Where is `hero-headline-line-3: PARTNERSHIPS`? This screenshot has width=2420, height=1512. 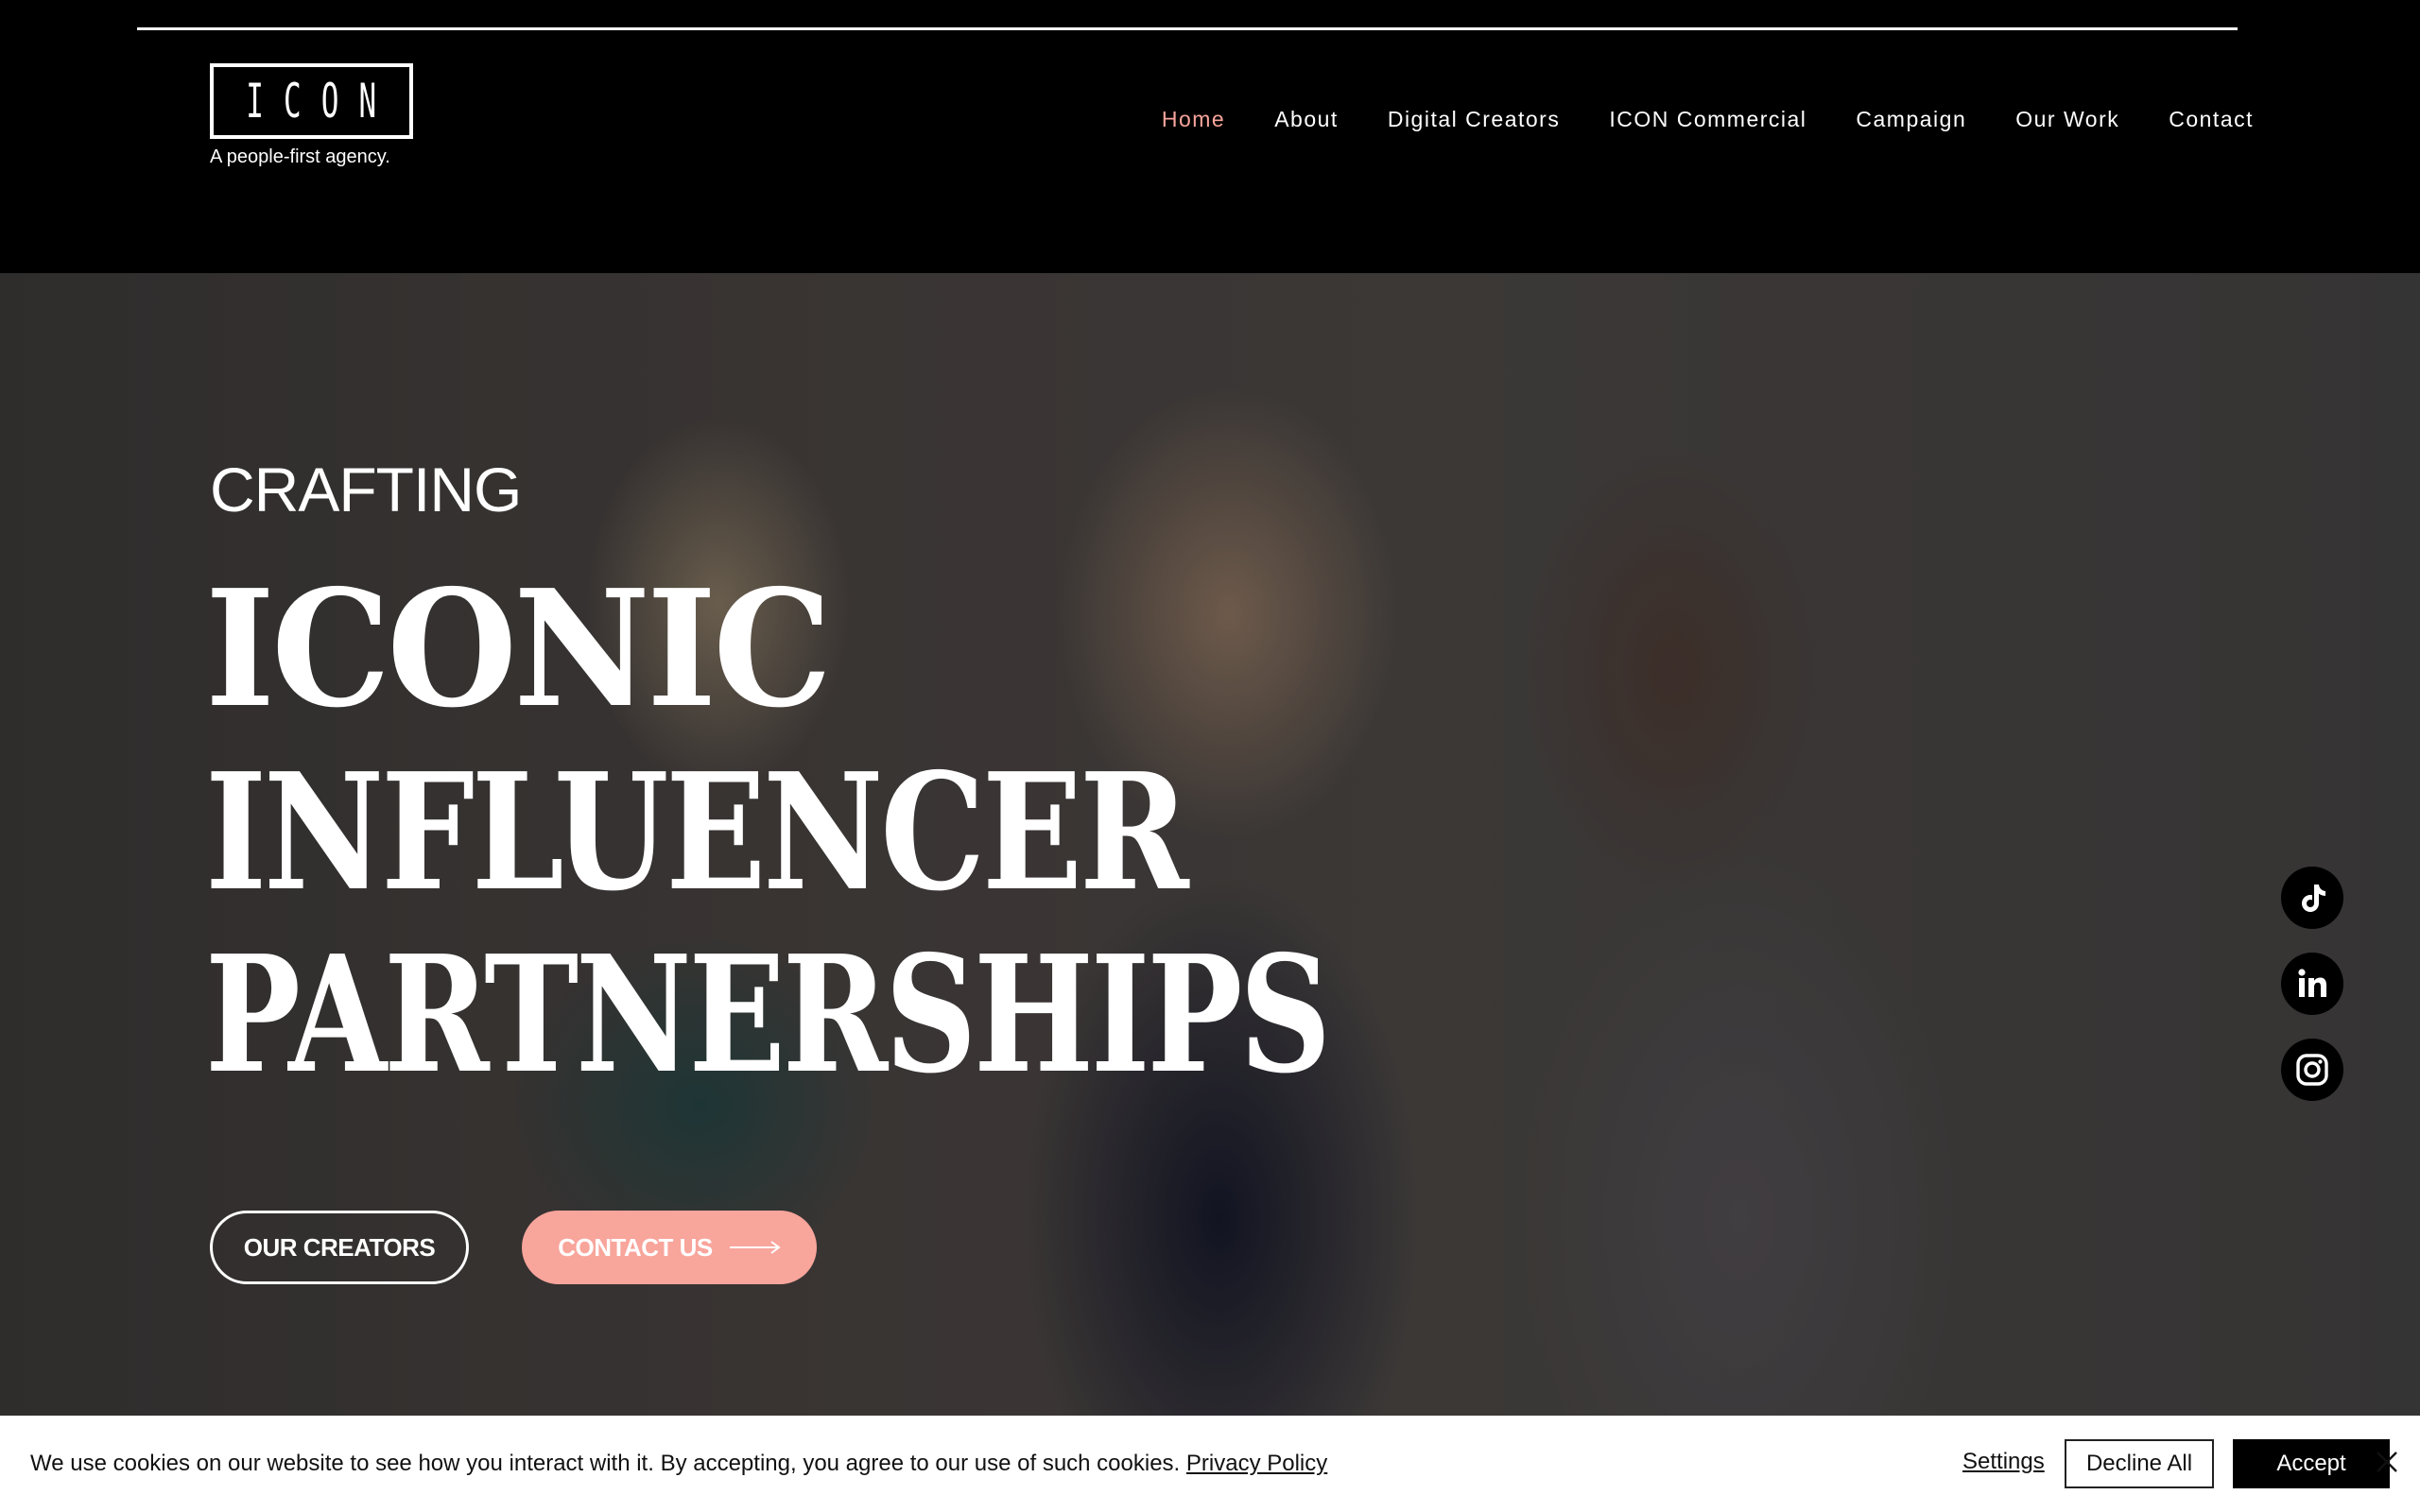 hero-headline-line-3: PARTNERSHIPS is located at coordinates (768, 1014).